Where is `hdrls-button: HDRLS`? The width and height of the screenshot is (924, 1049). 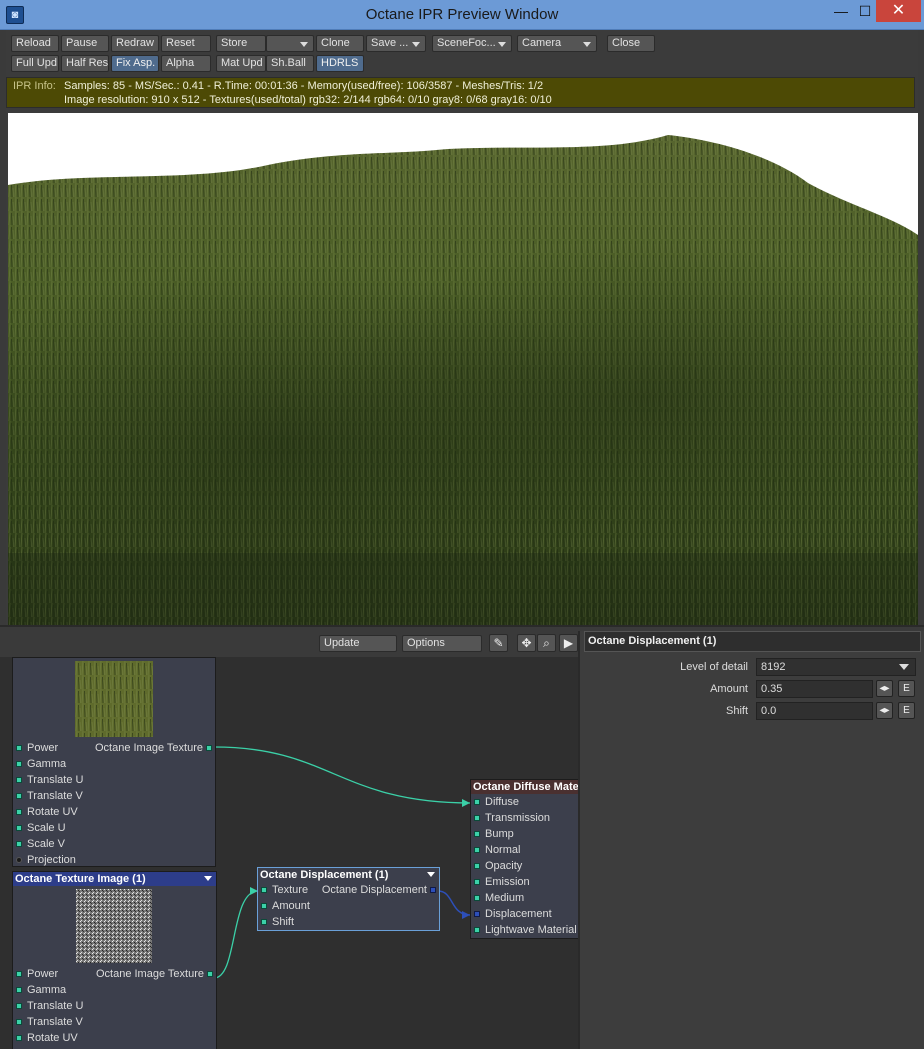
hdrls-button: HDRLS is located at coordinates (340, 63).